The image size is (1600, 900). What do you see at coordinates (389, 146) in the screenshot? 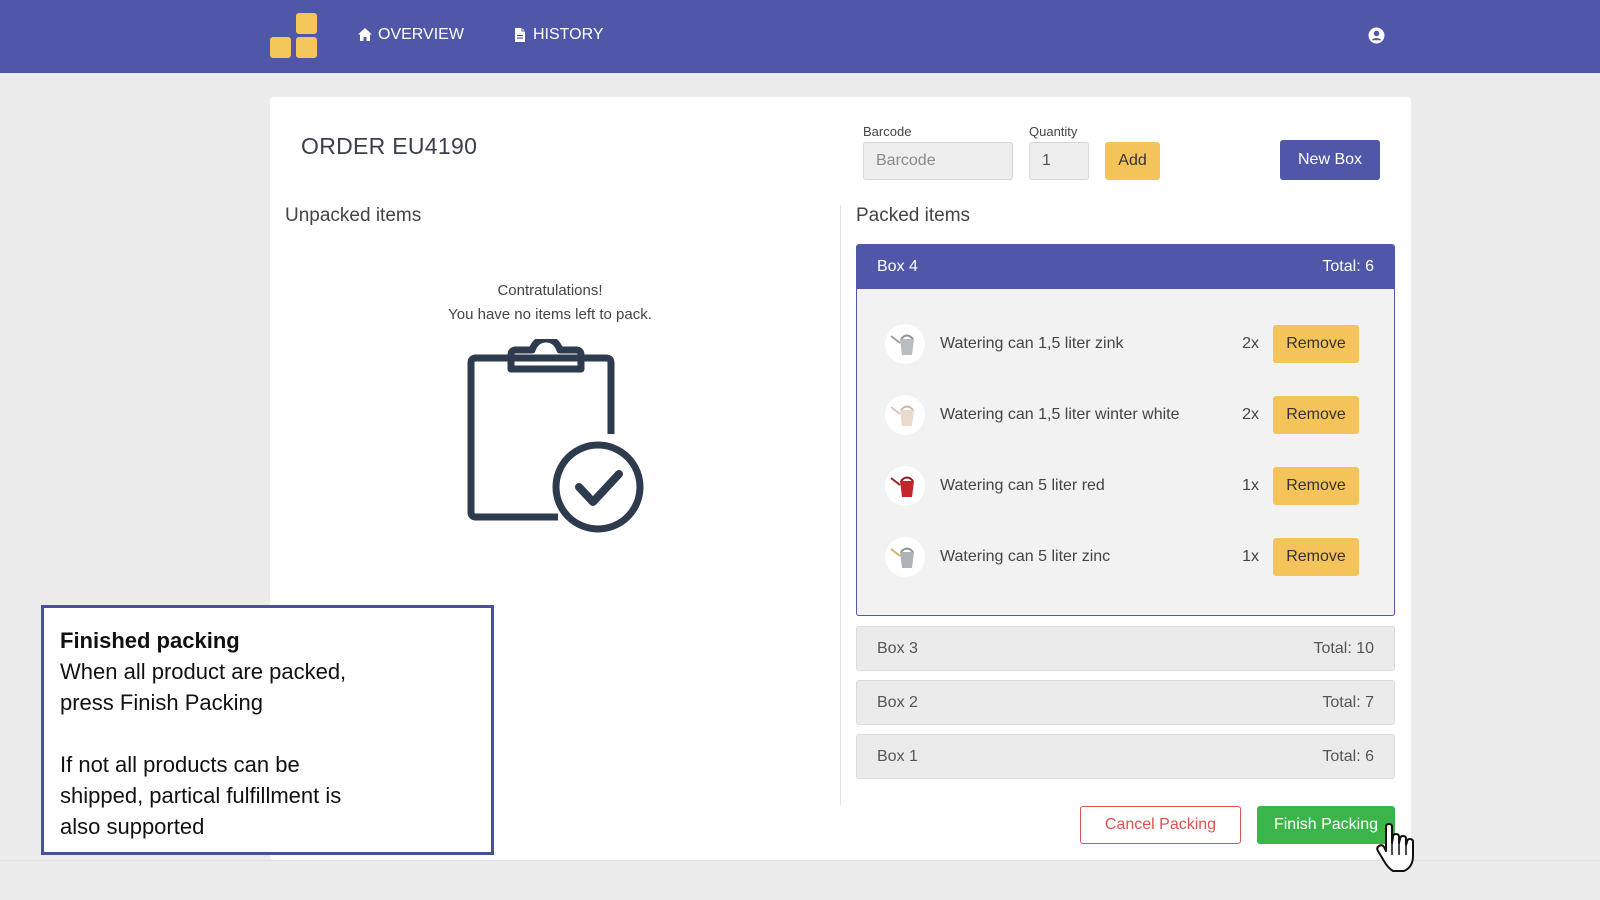
I see `order-title: ORDER EU4190` at bounding box center [389, 146].